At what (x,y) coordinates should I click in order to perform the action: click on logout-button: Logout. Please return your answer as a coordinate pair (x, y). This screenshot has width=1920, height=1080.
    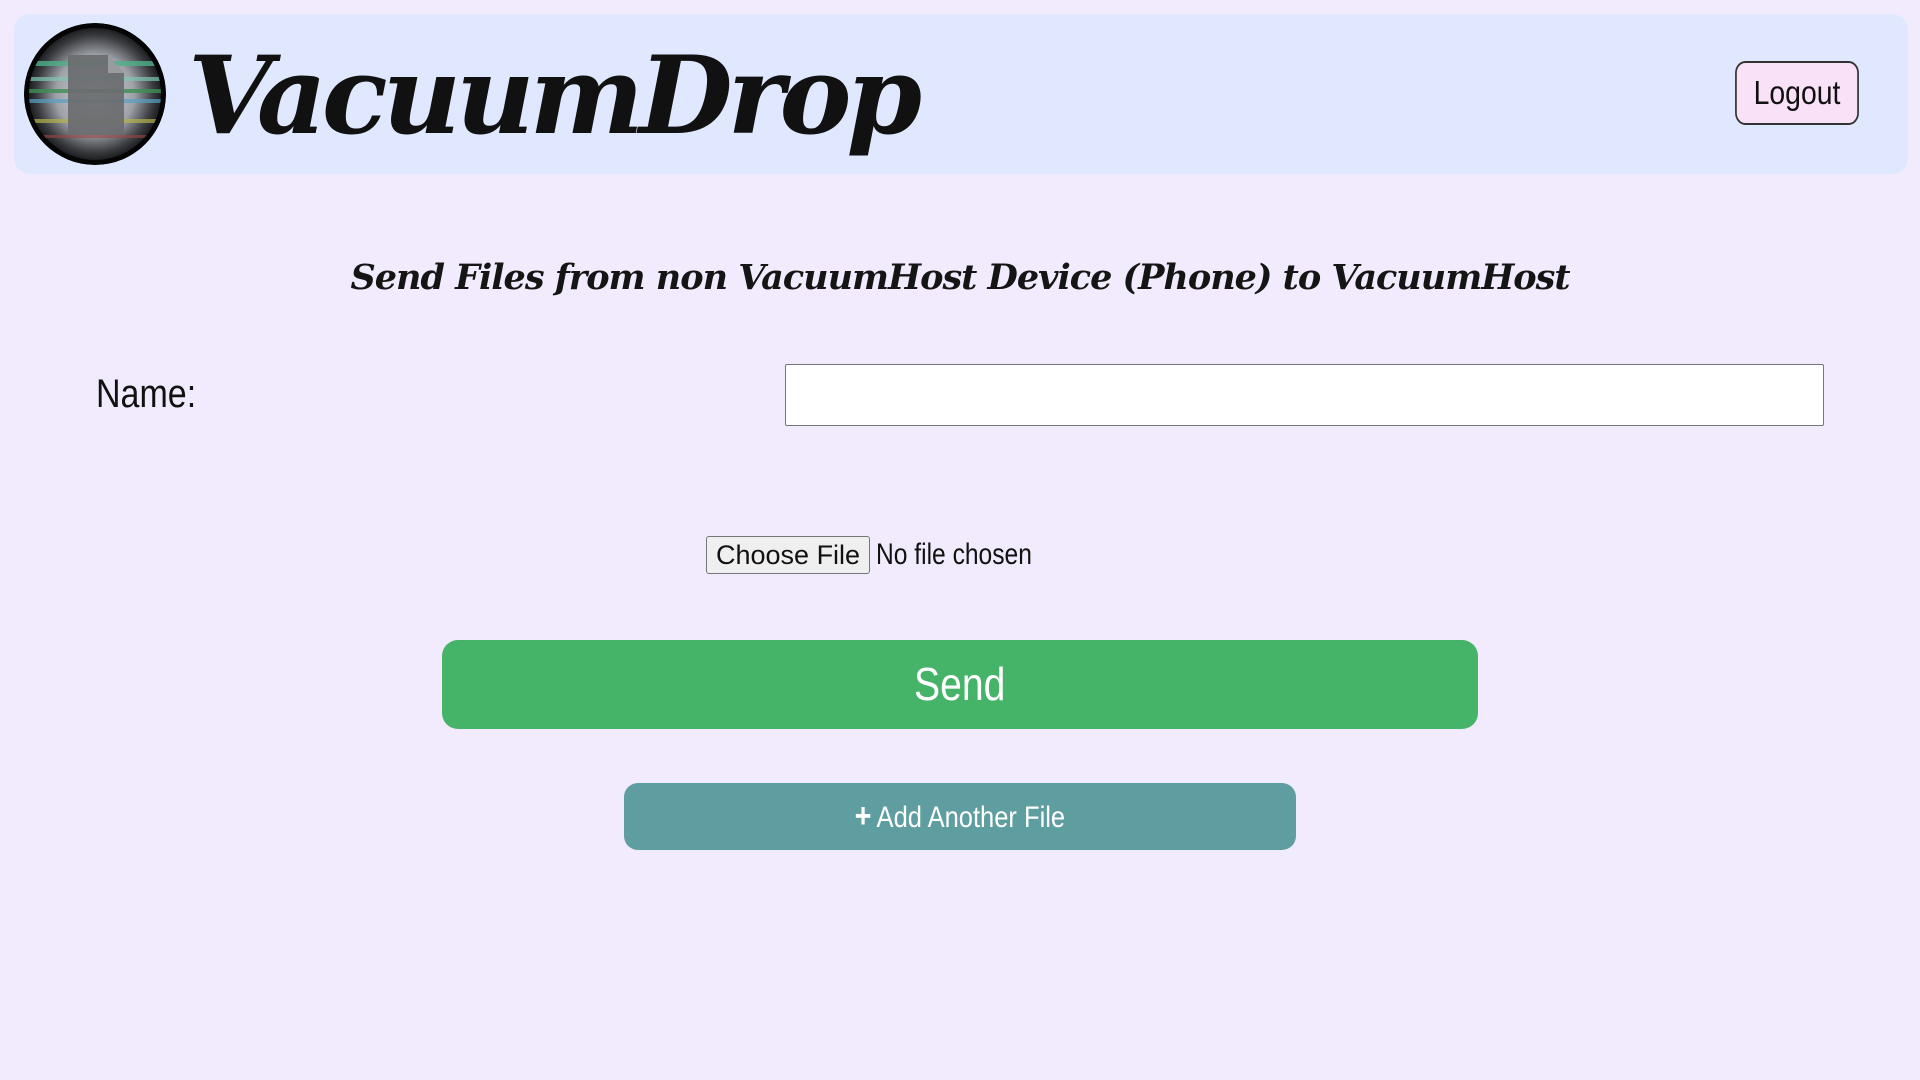
    Looking at the image, I should click on (1797, 93).